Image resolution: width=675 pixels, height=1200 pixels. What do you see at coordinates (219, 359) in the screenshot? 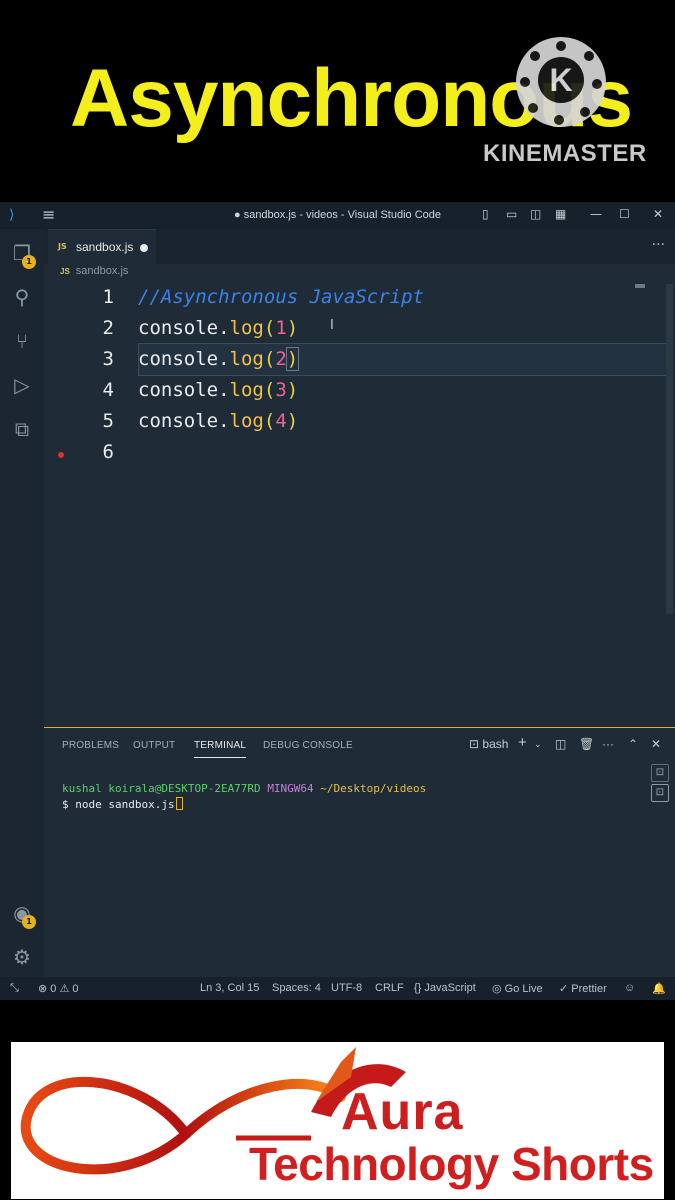
I see `code-statement: console.log(2)` at bounding box center [219, 359].